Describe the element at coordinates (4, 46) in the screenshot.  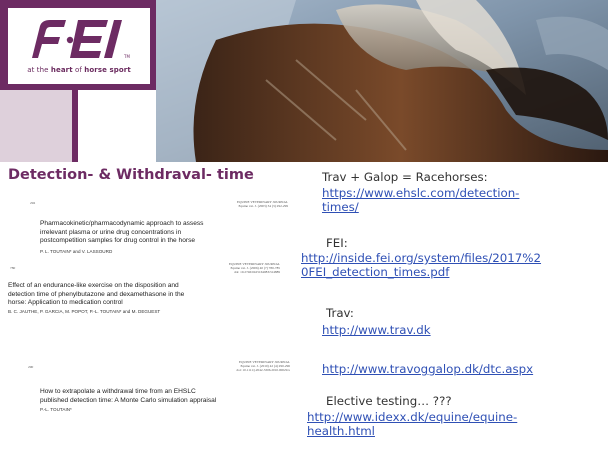
I see `header-left-bar` at that location.